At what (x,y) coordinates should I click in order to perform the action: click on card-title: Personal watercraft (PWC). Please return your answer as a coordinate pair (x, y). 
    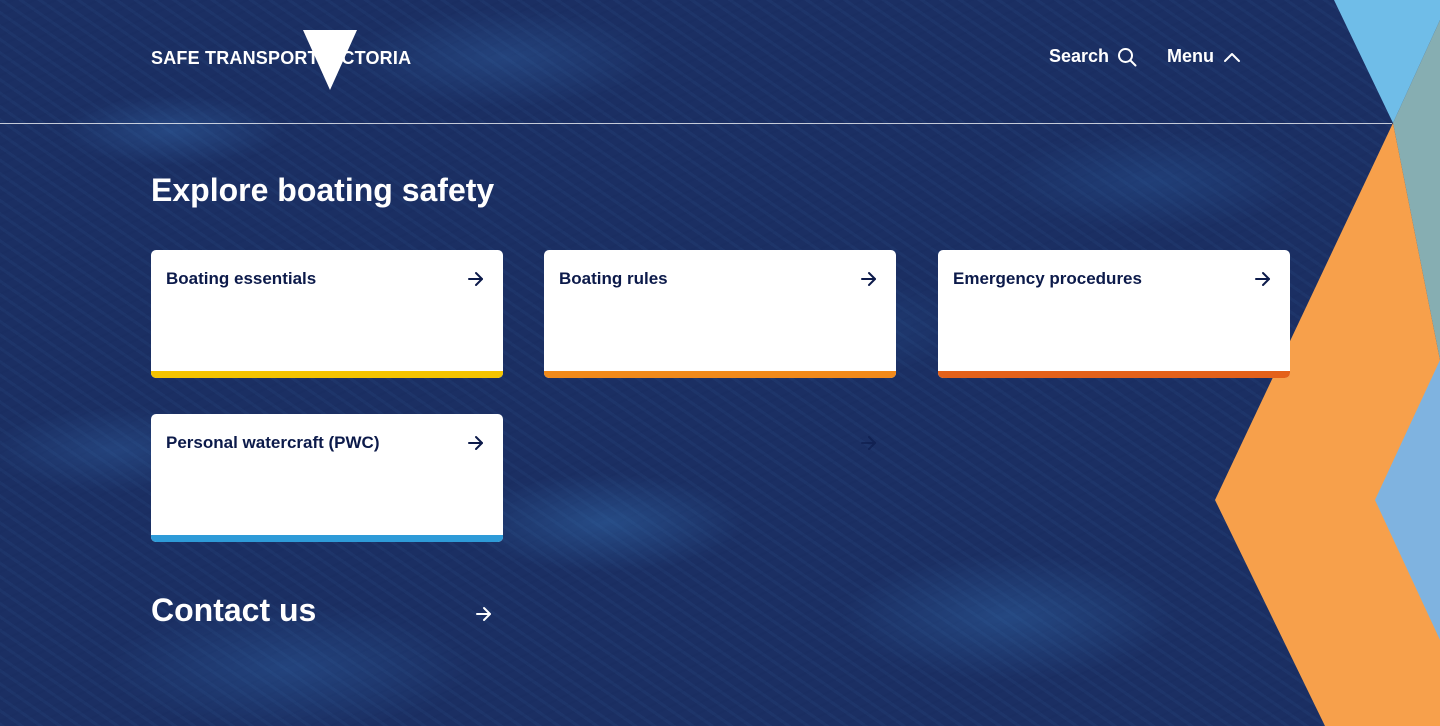
    Looking at the image, I should click on (273, 442).